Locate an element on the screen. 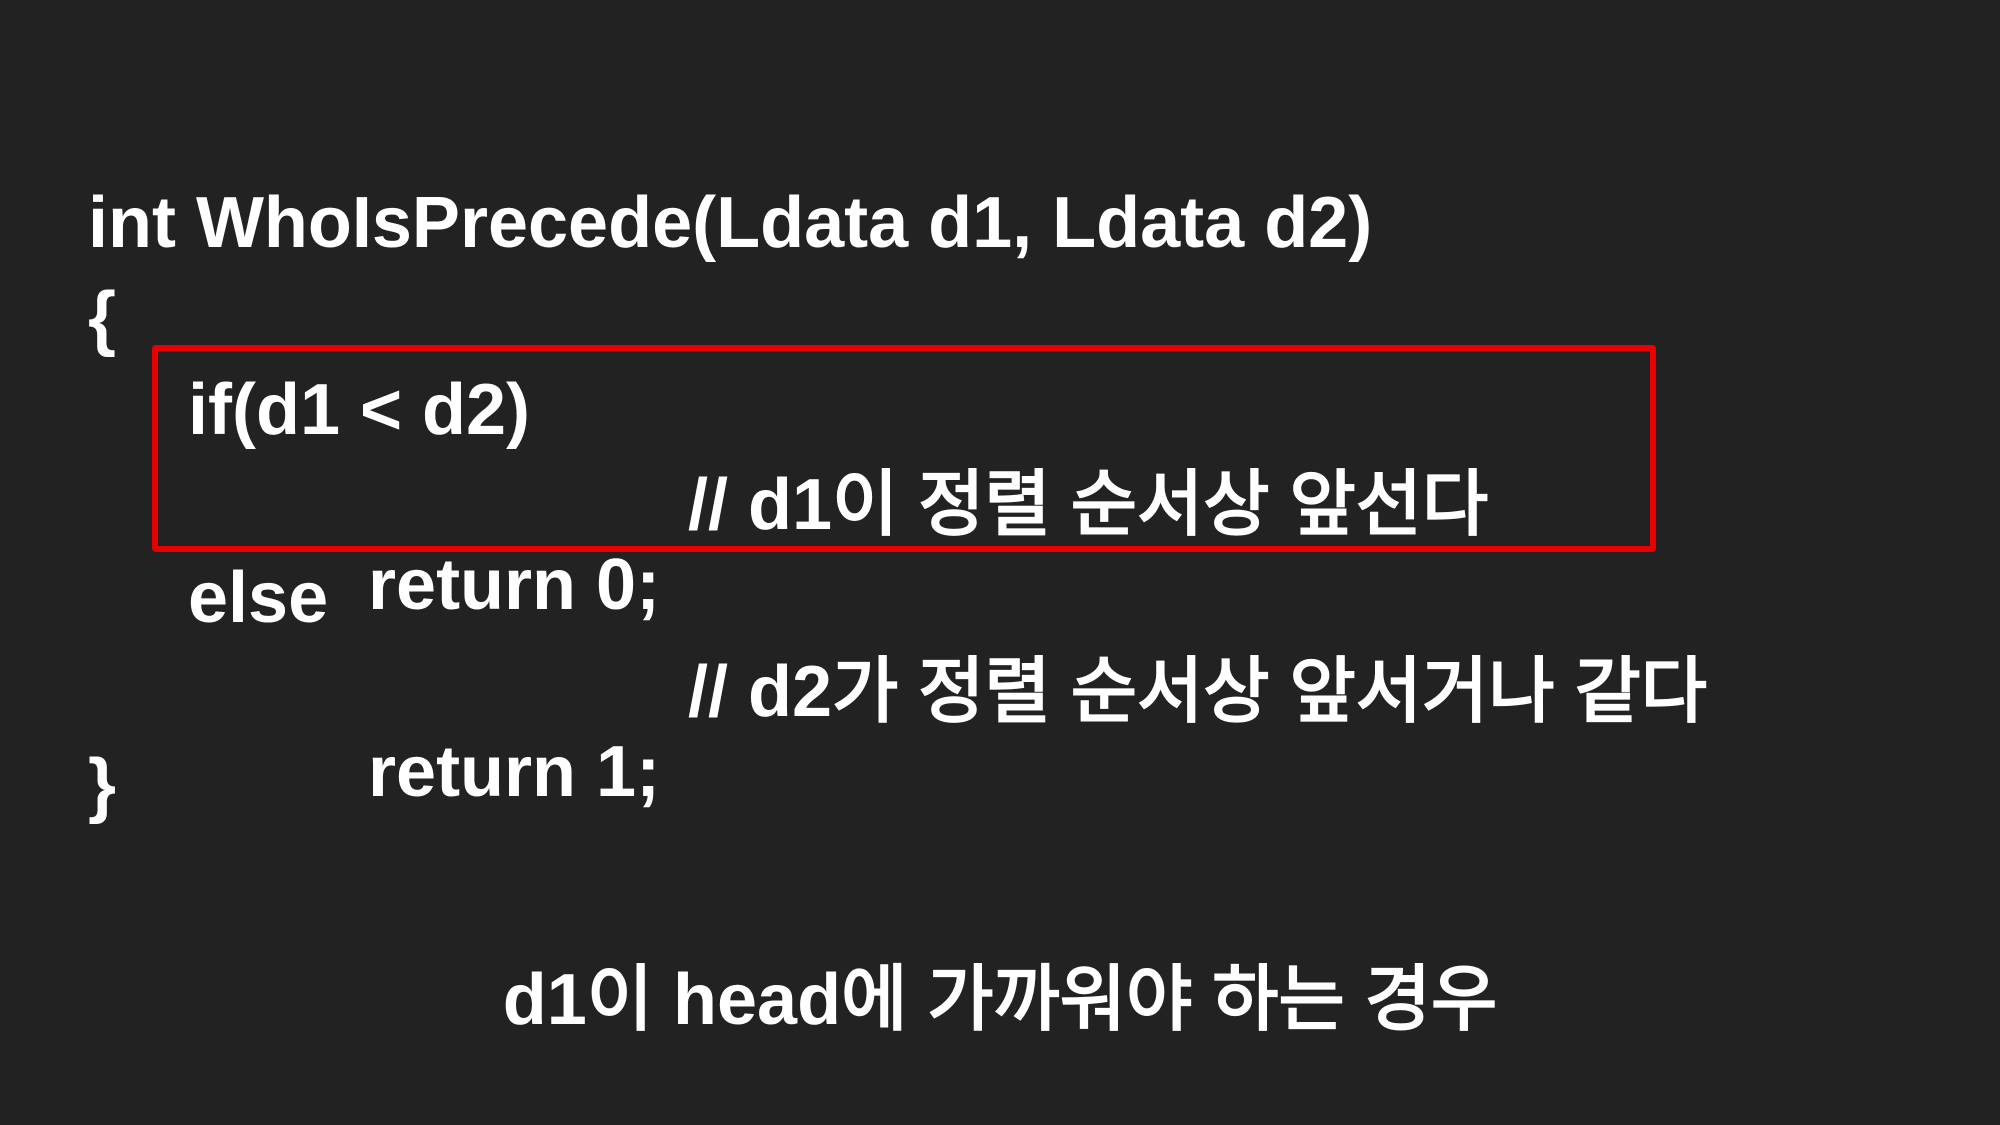 The image size is (2000, 1125). close-brace: } is located at coordinates (102, 785).